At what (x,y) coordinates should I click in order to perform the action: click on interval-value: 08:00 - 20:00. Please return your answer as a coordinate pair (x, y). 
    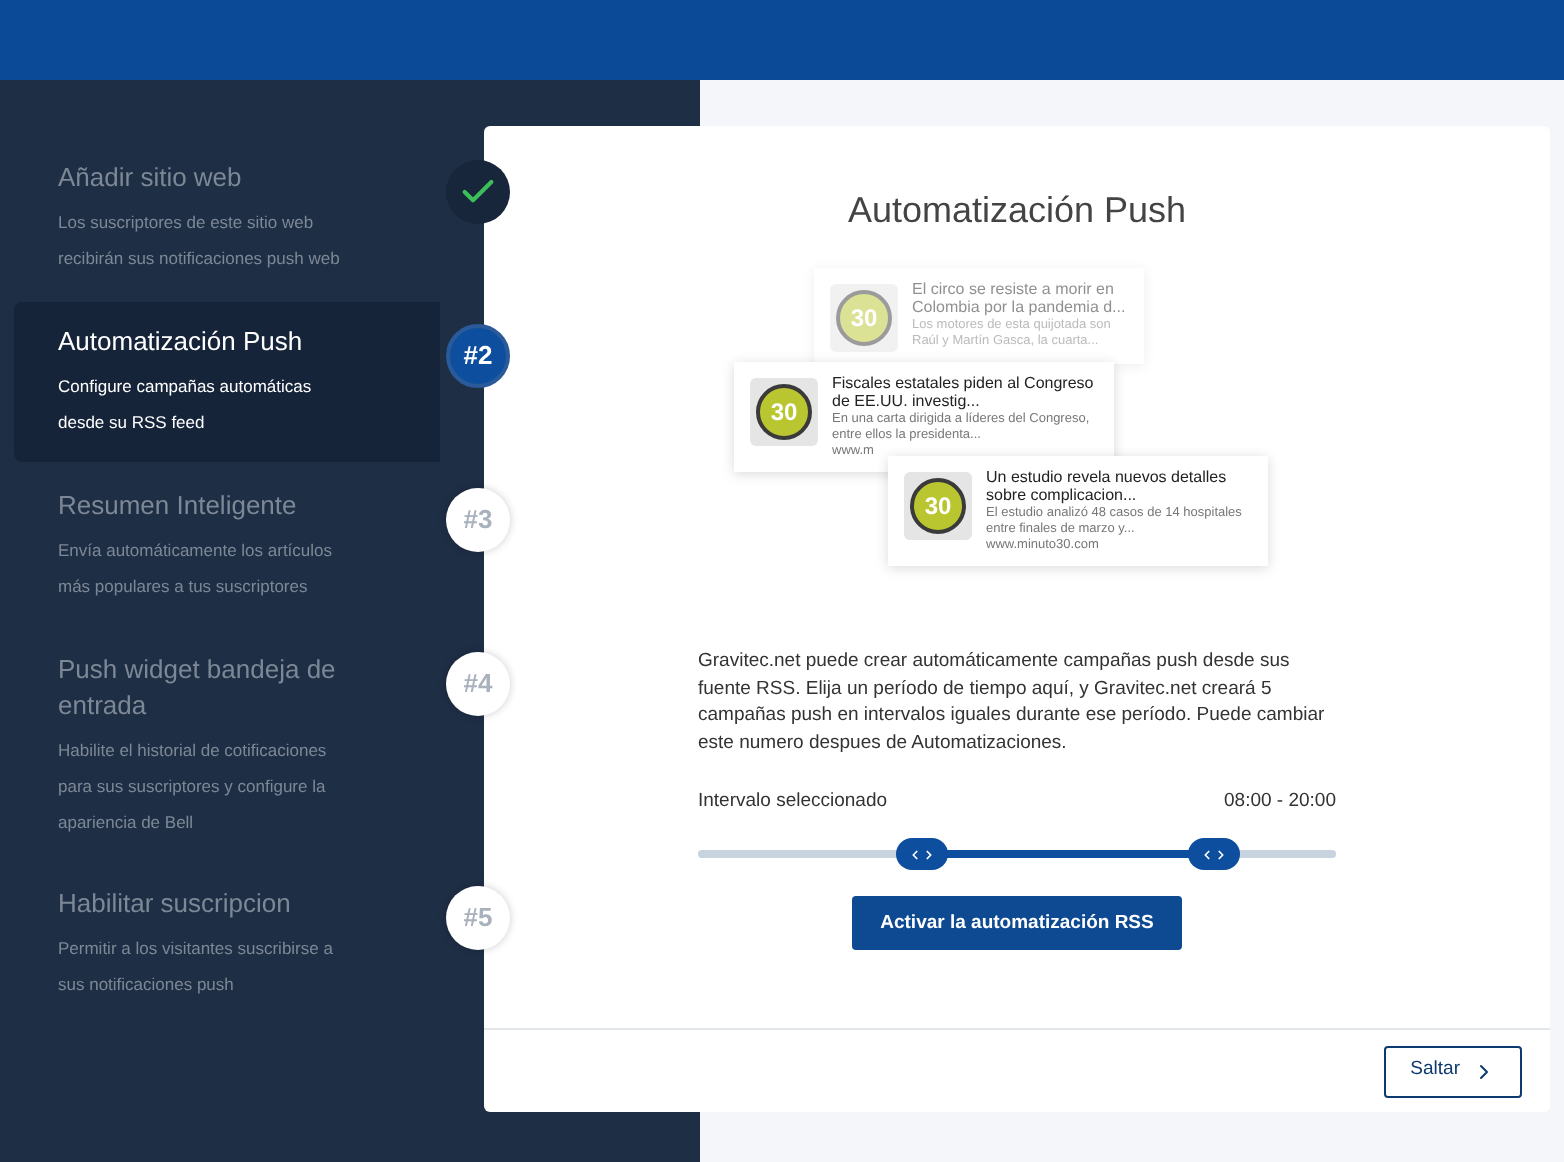
    Looking at the image, I should click on (1280, 802).